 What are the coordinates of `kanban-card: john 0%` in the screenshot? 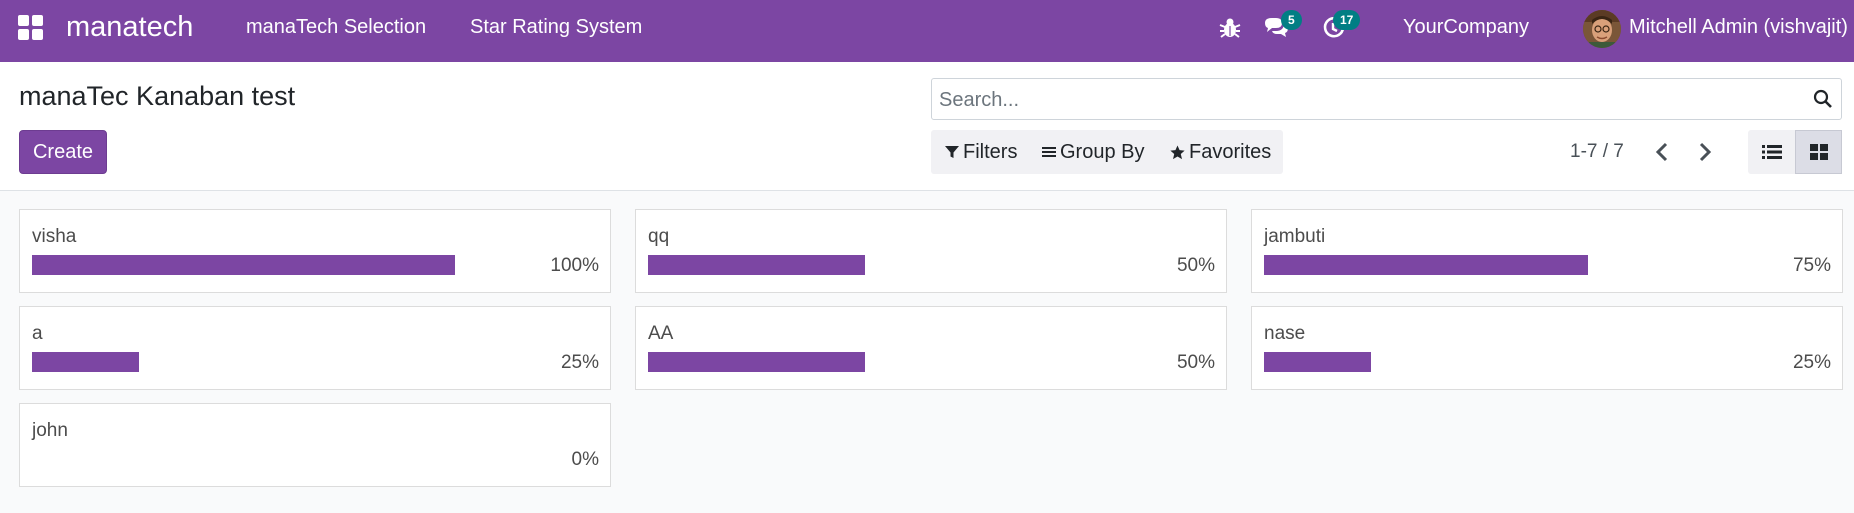 It's located at (315, 445).